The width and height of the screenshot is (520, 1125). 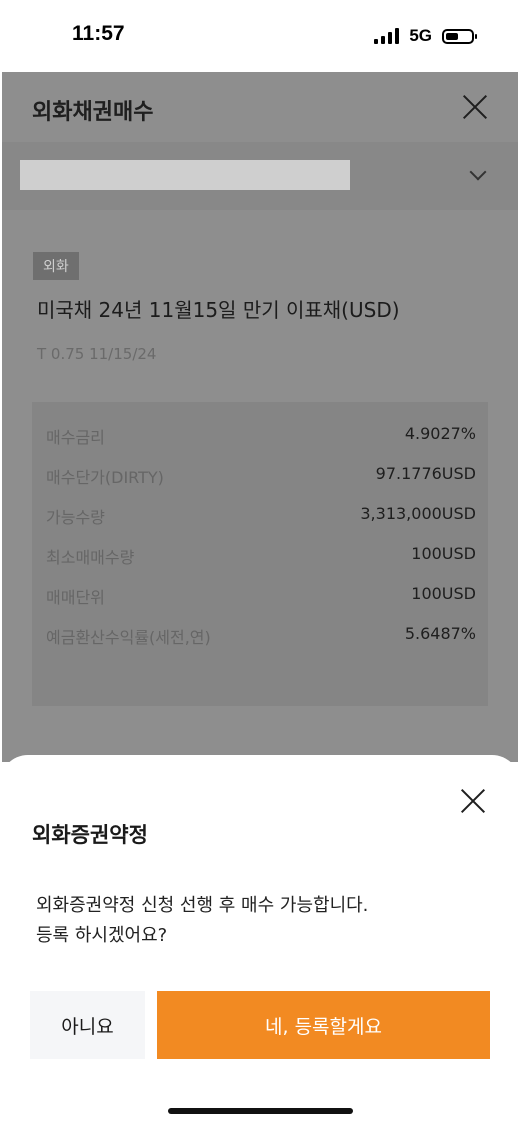 I want to click on no-button: 아니요, so click(x=87, y=1025).